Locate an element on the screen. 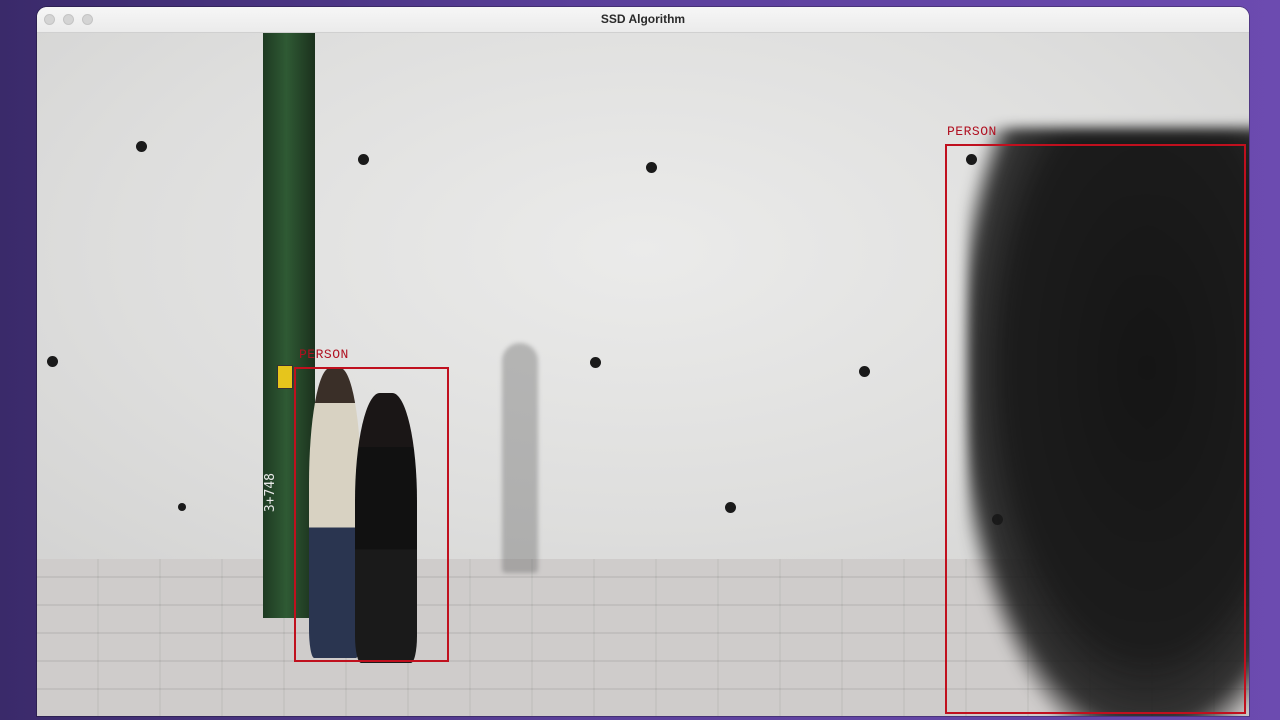 The image size is (1280, 720). shadow is located at coordinates (520, 458).